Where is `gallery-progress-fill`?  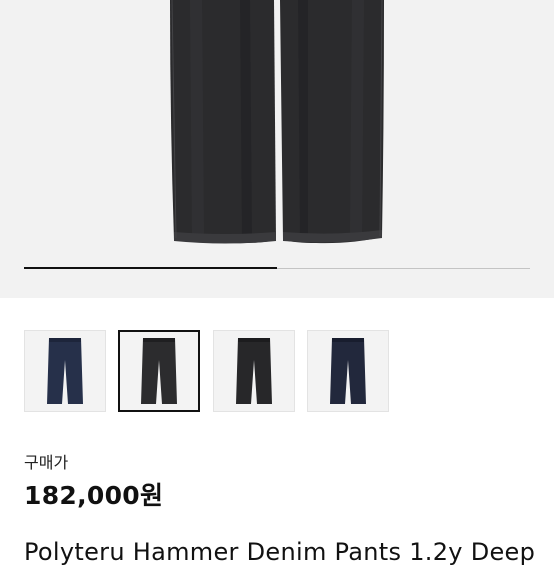 gallery-progress-fill is located at coordinates (150, 268).